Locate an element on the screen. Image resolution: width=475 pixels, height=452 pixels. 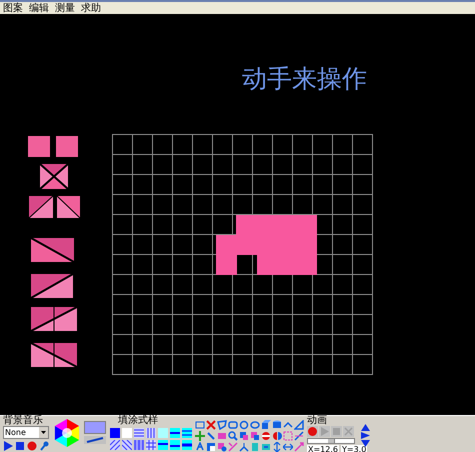
caret-icon is located at coordinates (43, 432).